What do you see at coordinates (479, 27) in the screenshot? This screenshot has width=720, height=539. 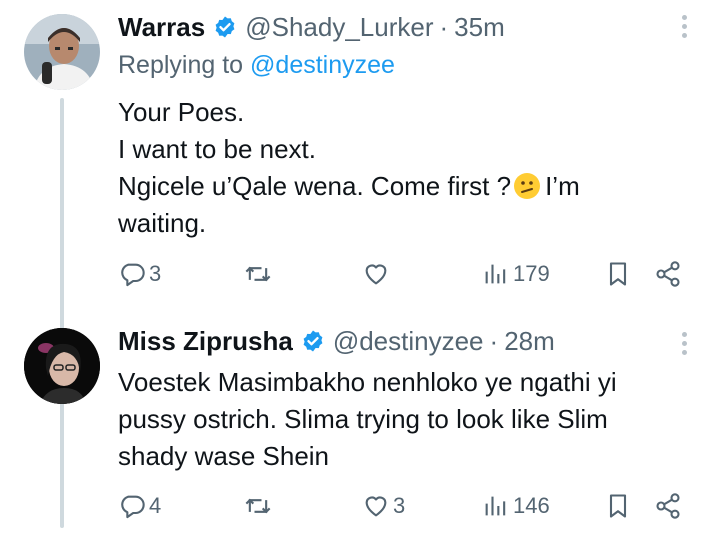 I see `timestamp: 35m` at bounding box center [479, 27].